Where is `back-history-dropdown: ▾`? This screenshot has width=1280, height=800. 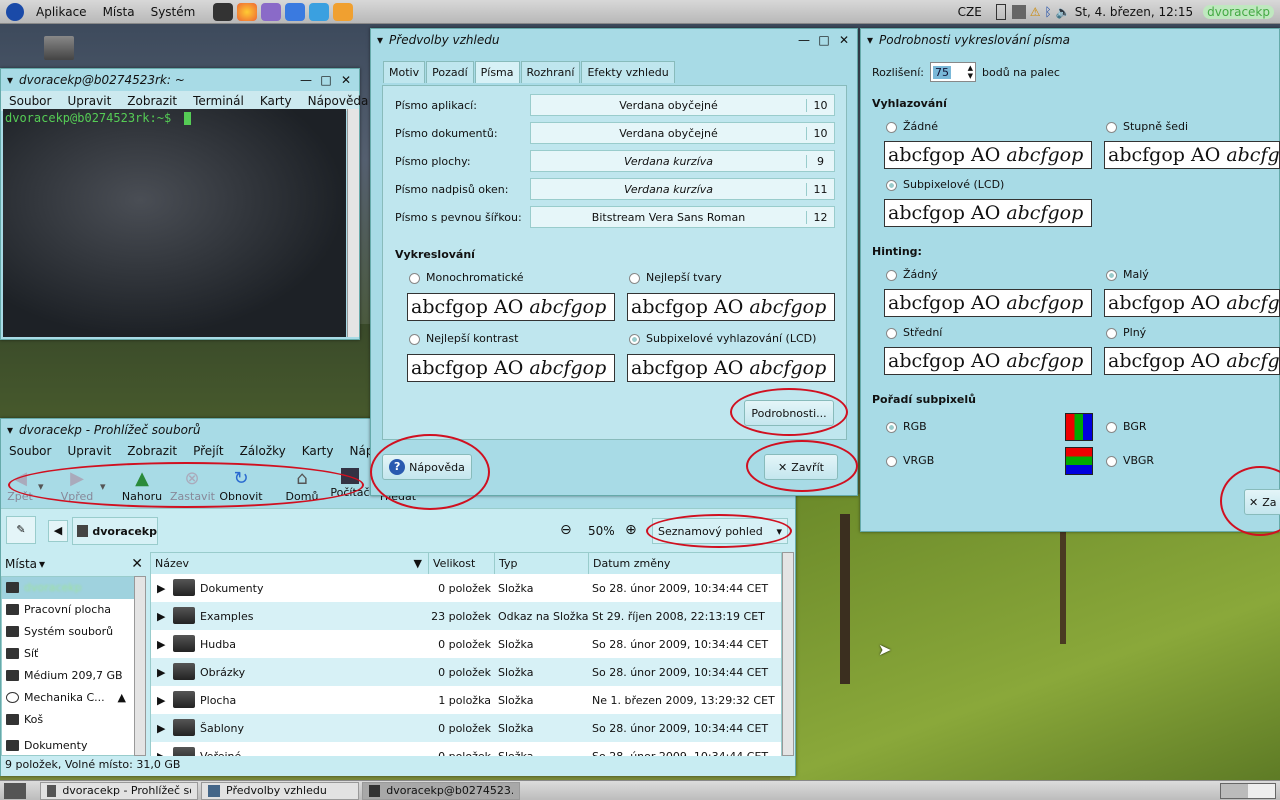
back-history-dropdown: ▾ is located at coordinates (41, 486).